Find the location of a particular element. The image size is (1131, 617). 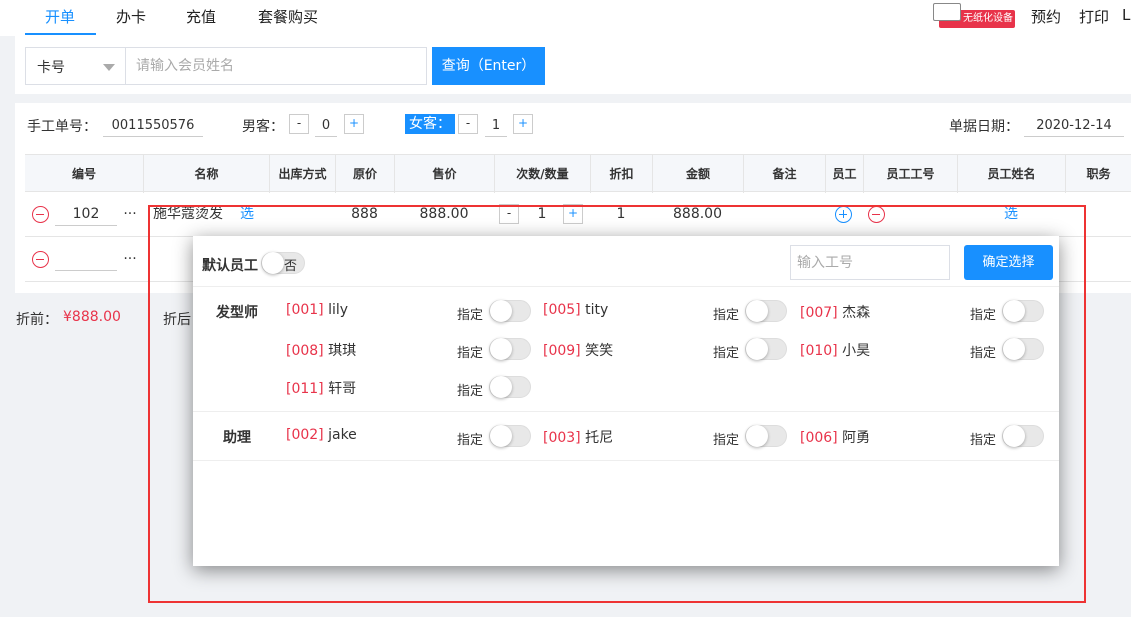

female-count-field: 1 is located at coordinates (496, 126).